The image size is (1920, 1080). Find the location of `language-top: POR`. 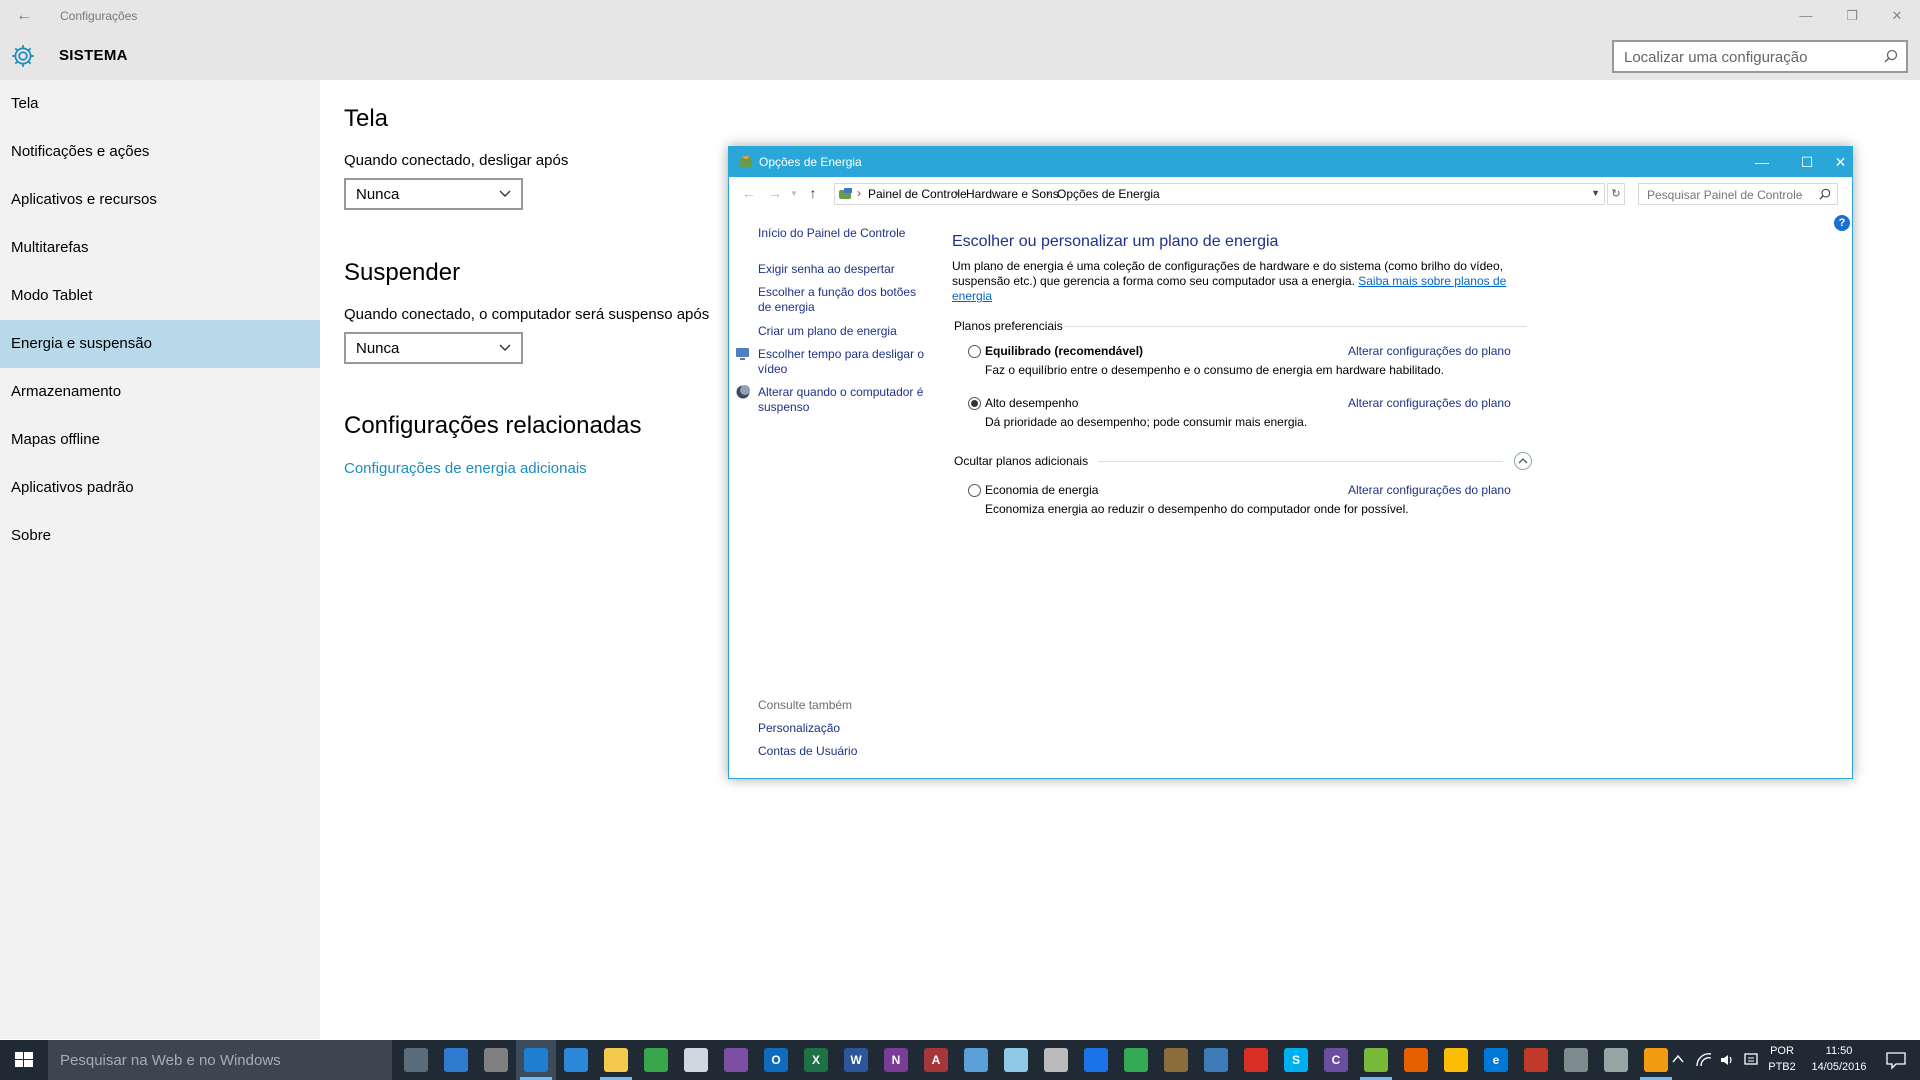

language-top: POR is located at coordinates (1782, 1051).